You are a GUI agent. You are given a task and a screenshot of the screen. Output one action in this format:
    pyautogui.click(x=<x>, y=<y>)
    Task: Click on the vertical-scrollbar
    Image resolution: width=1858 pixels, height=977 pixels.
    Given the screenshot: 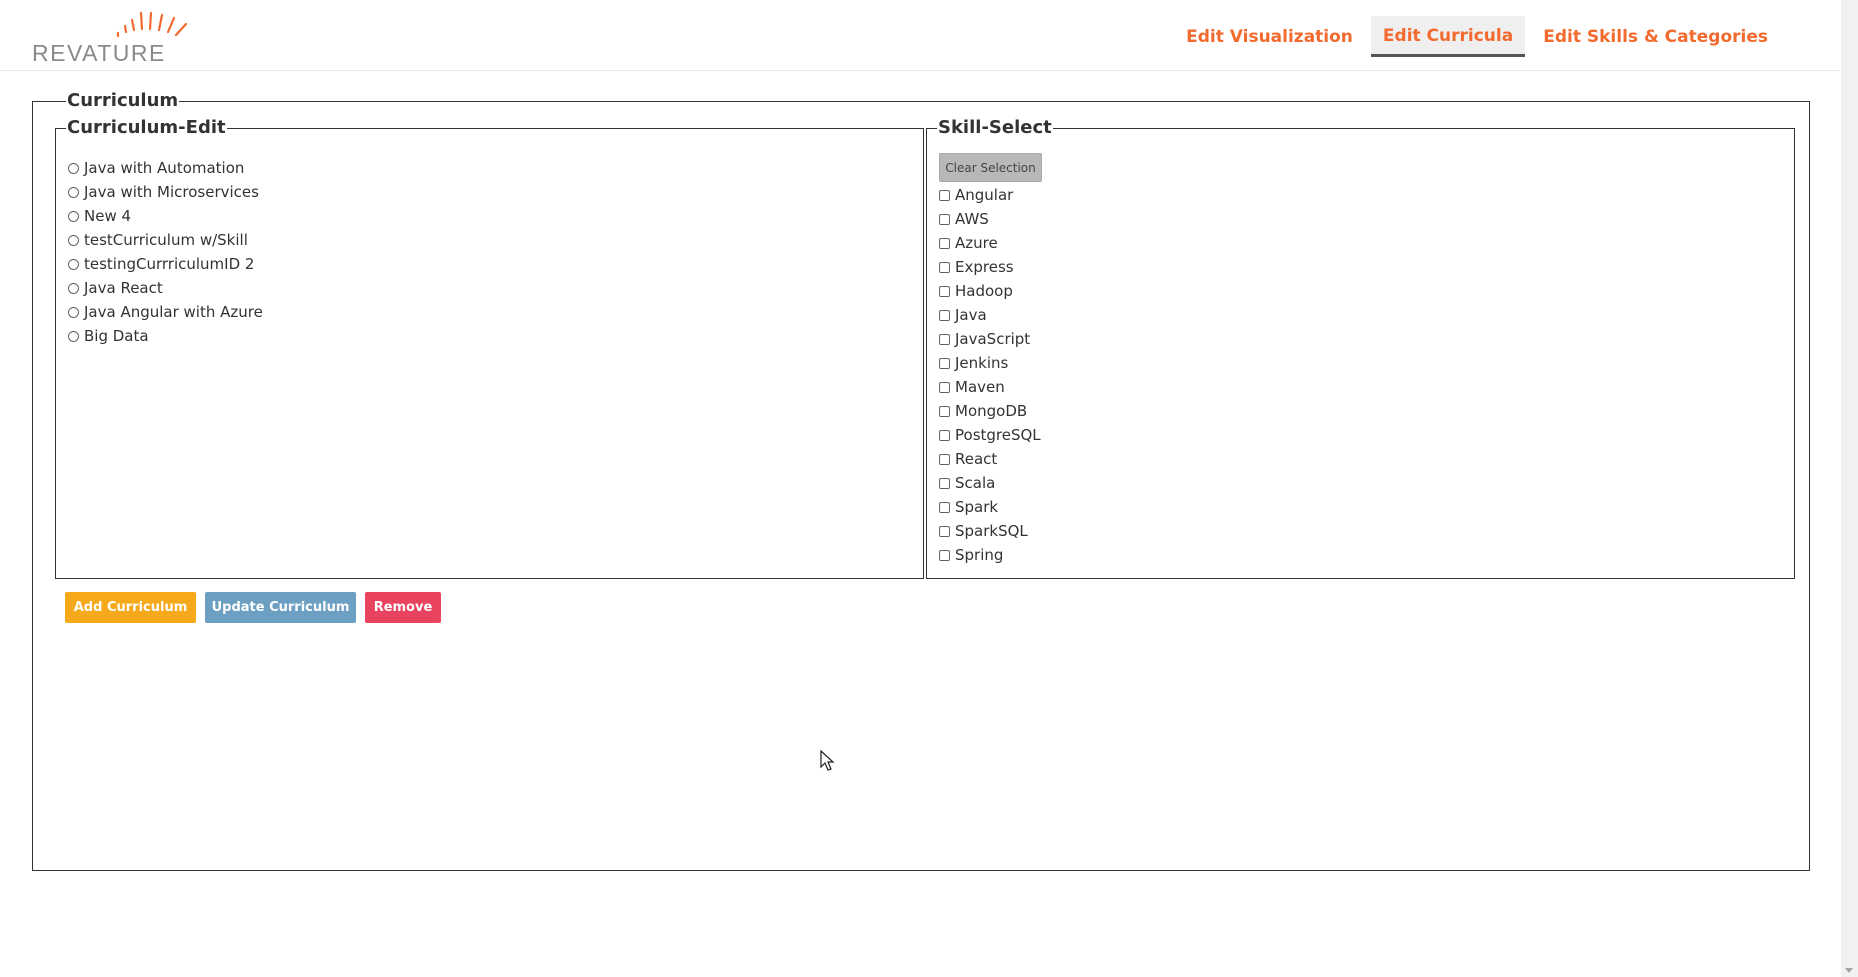 What is the action you would take?
    pyautogui.click(x=1849, y=488)
    